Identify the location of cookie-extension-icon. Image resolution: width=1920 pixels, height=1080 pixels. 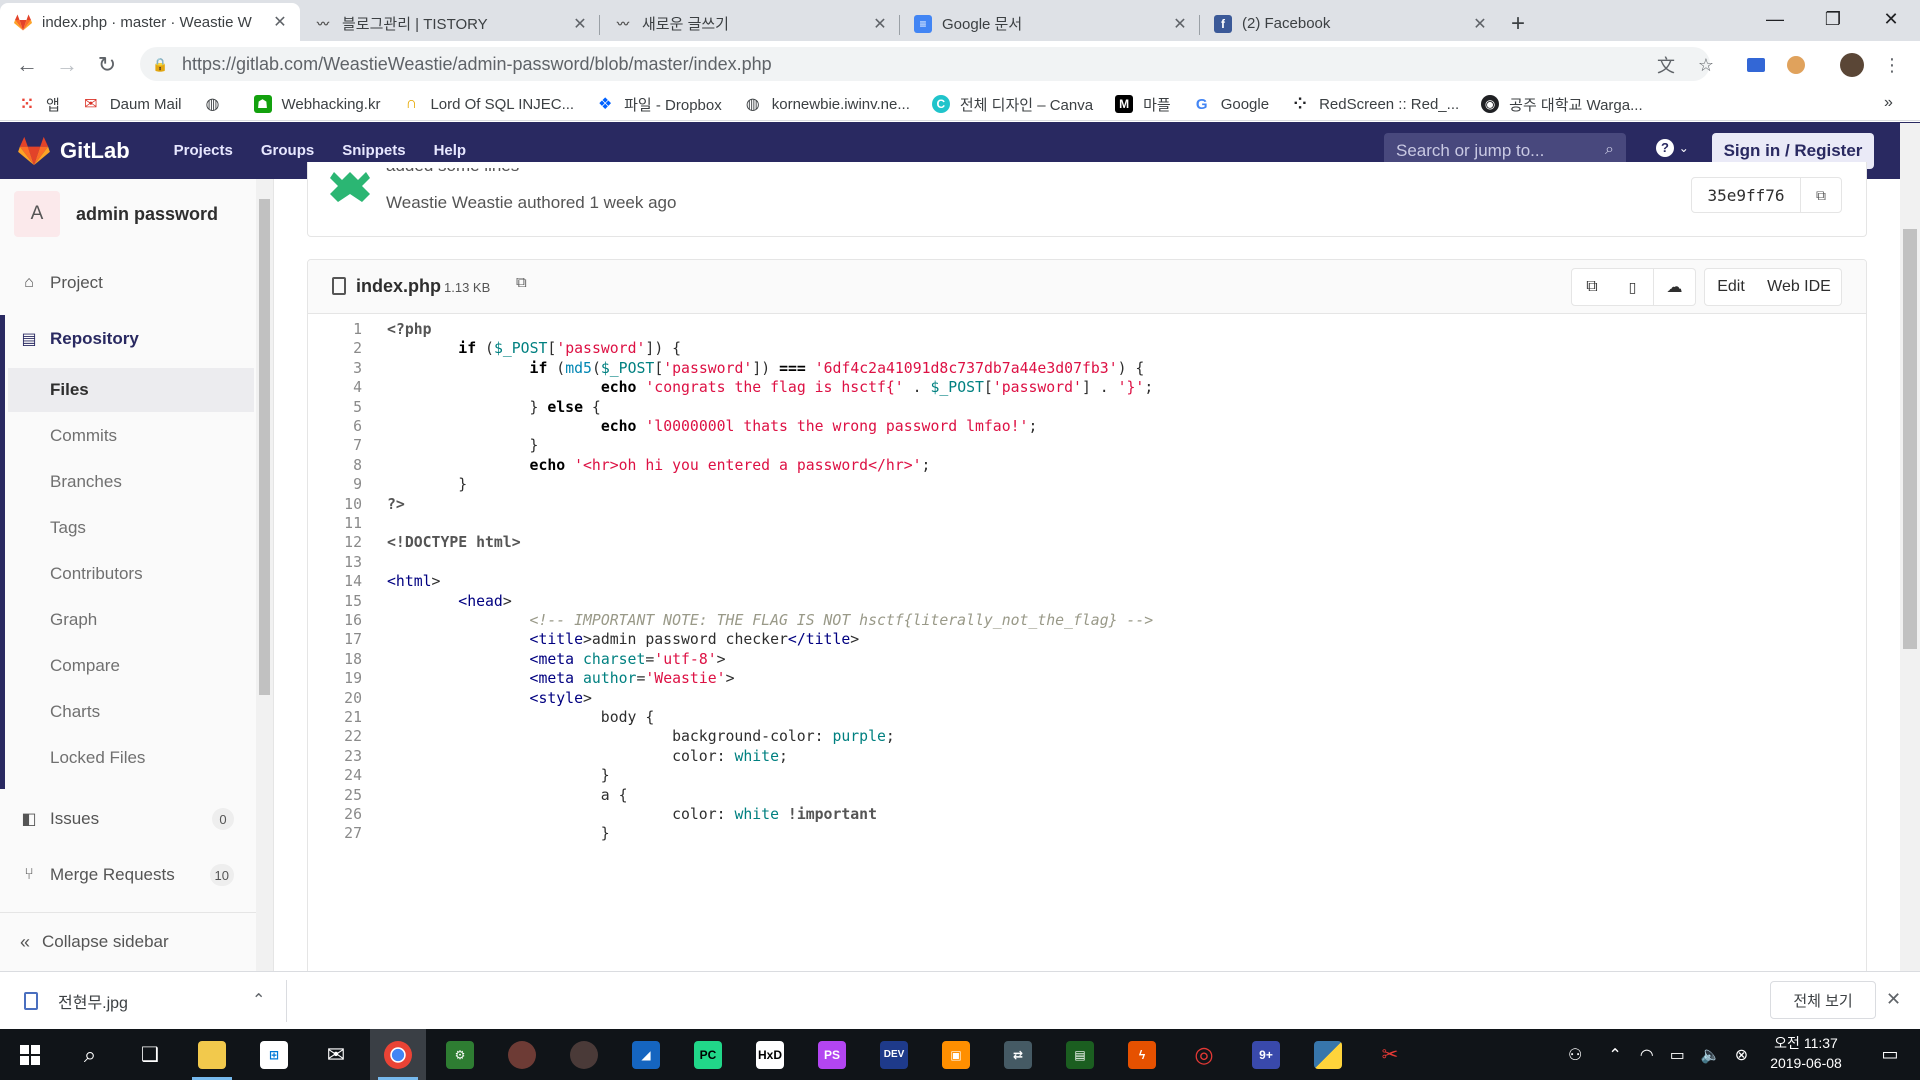
(1796, 65).